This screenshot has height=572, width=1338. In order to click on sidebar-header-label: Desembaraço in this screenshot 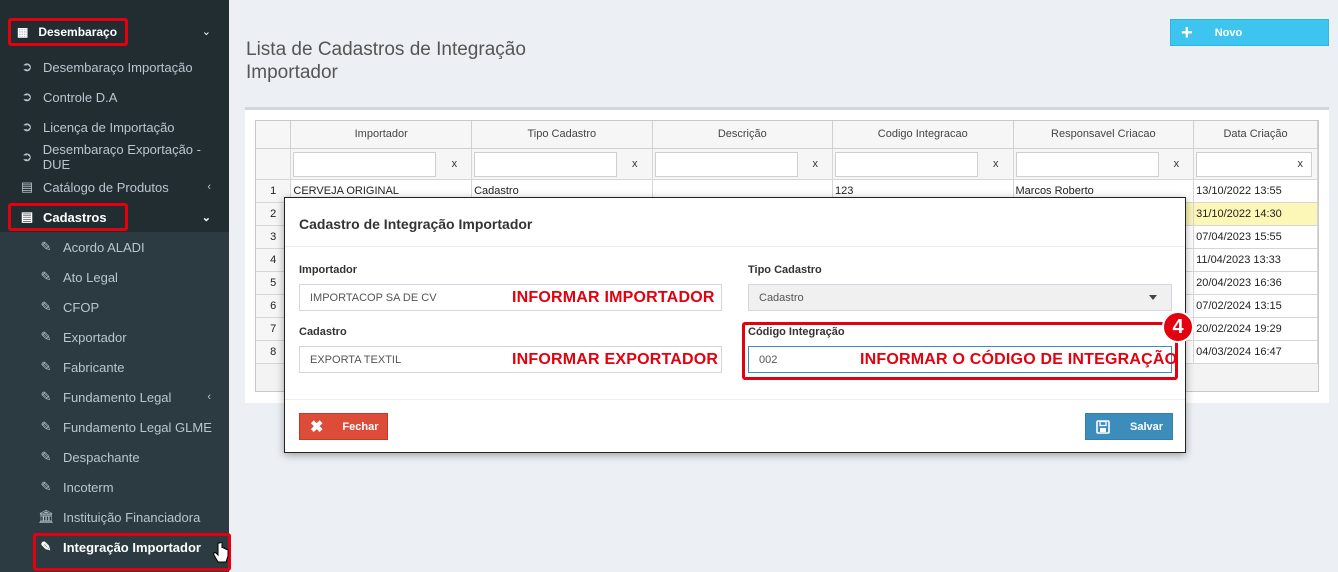, I will do `click(78, 32)`.